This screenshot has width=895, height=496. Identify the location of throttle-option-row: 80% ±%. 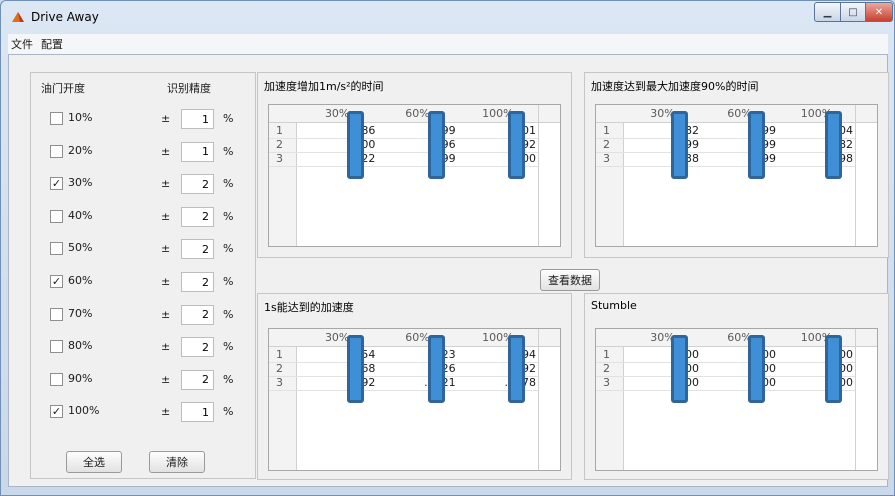
(143, 348).